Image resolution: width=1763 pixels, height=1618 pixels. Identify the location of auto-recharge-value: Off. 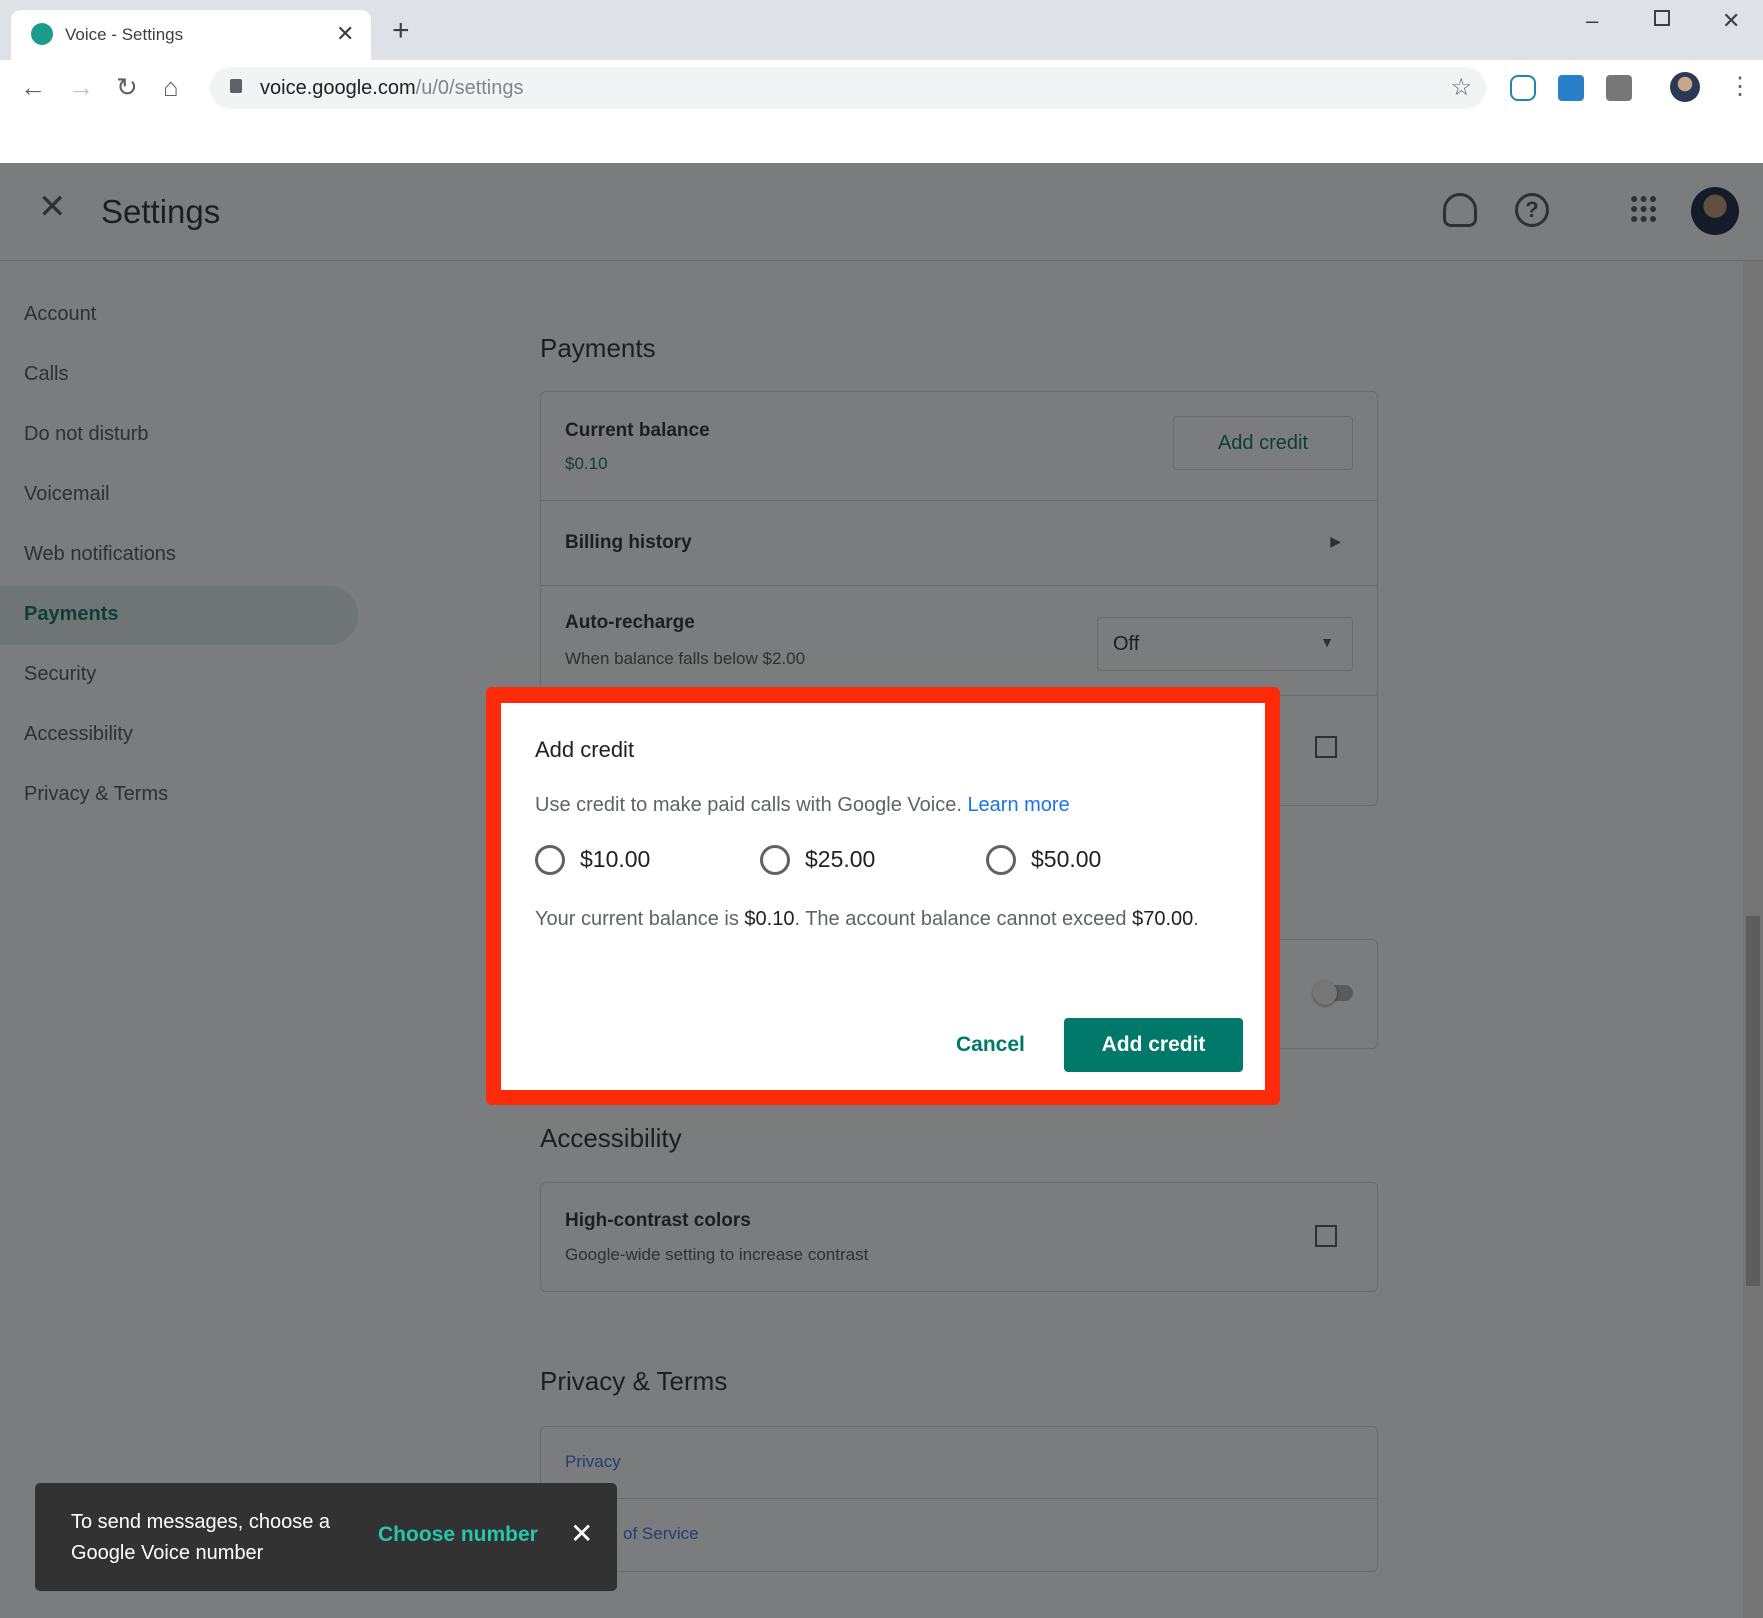
(1126, 644).